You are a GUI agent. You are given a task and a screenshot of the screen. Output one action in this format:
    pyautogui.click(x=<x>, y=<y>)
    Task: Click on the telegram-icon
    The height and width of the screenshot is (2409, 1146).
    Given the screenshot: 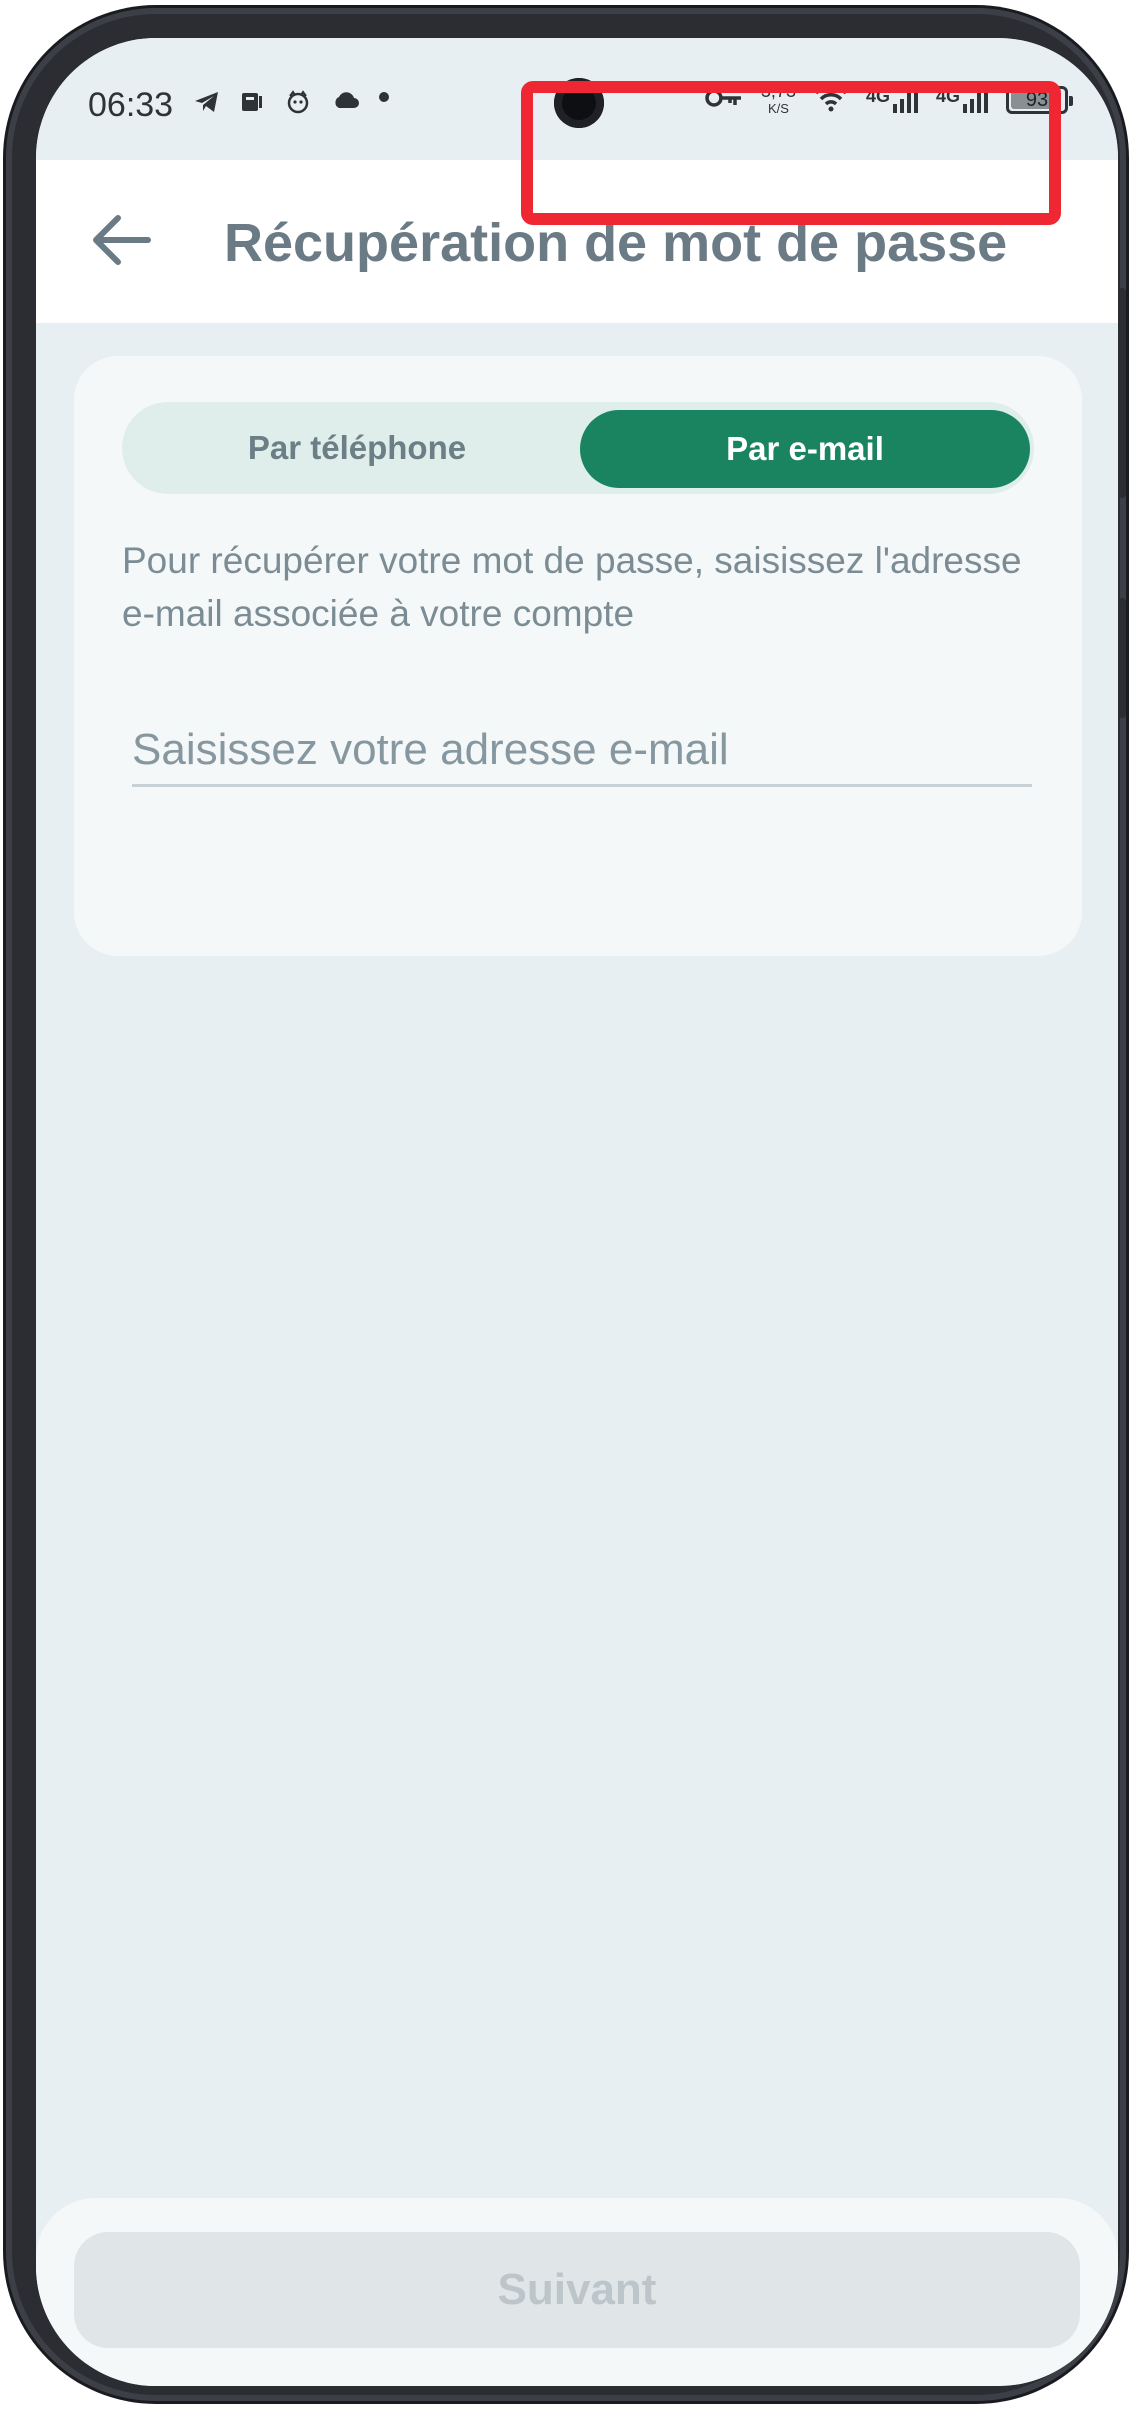 What is the action you would take?
    pyautogui.click(x=206, y=102)
    